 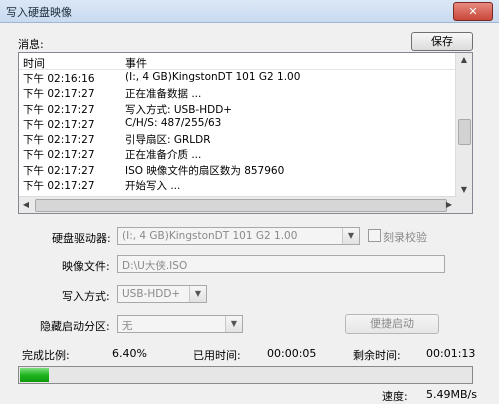 What do you see at coordinates (151, 294) in the screenshot?
I see `write-mode-value: USB-HDD+` at bounding box center [151, 294].